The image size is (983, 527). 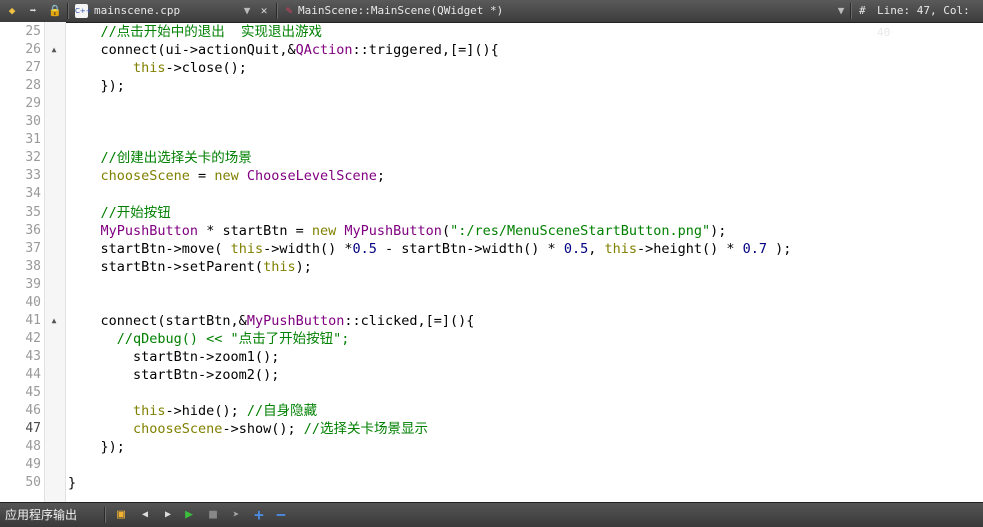 What do you see at coordinates (83, 11) in the screenshot?
I see `cpp-file-icon: C++` at bounding box center [83, 11].